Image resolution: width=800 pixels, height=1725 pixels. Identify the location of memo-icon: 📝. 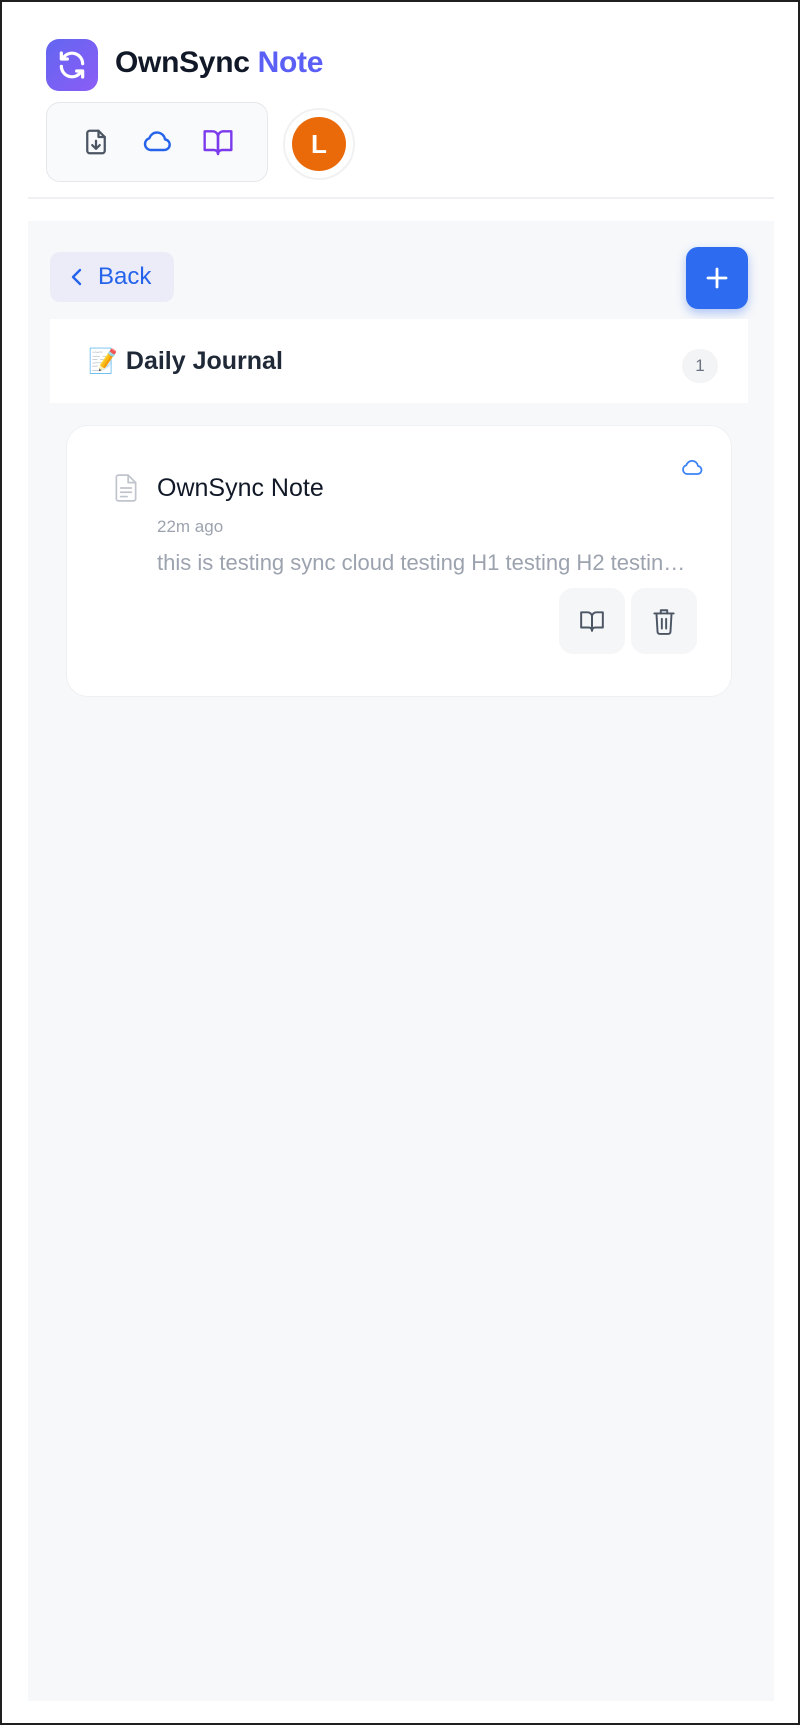
(103, 361).